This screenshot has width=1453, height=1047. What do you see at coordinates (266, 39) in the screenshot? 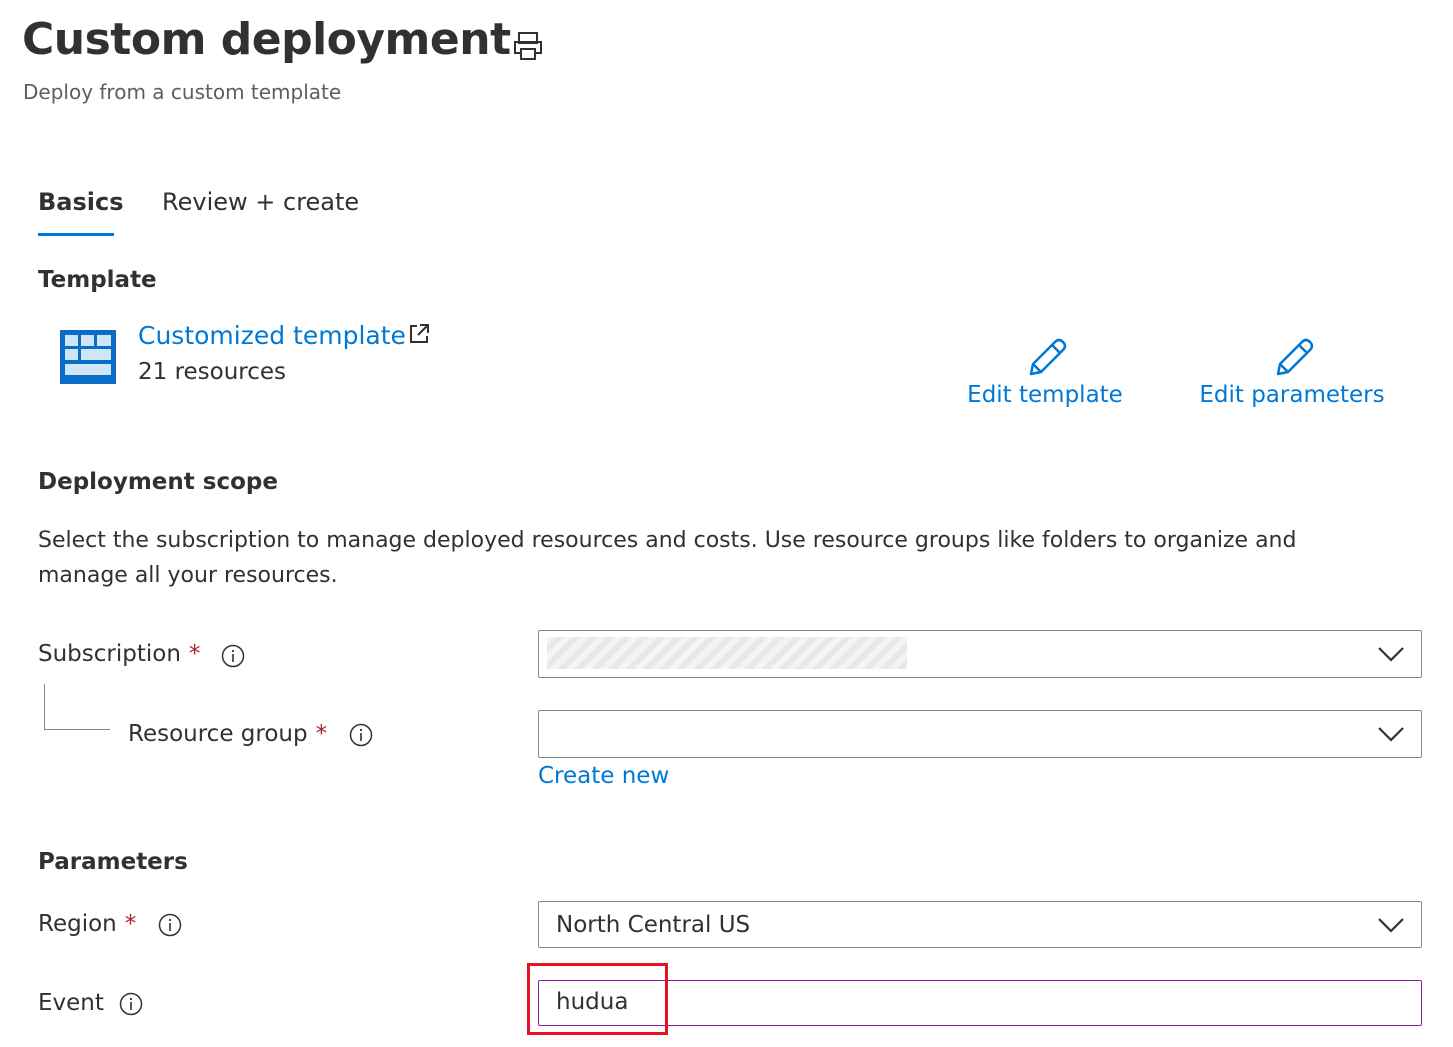
I see `page-title: Custom deployment` at bounding box center [266, 39].